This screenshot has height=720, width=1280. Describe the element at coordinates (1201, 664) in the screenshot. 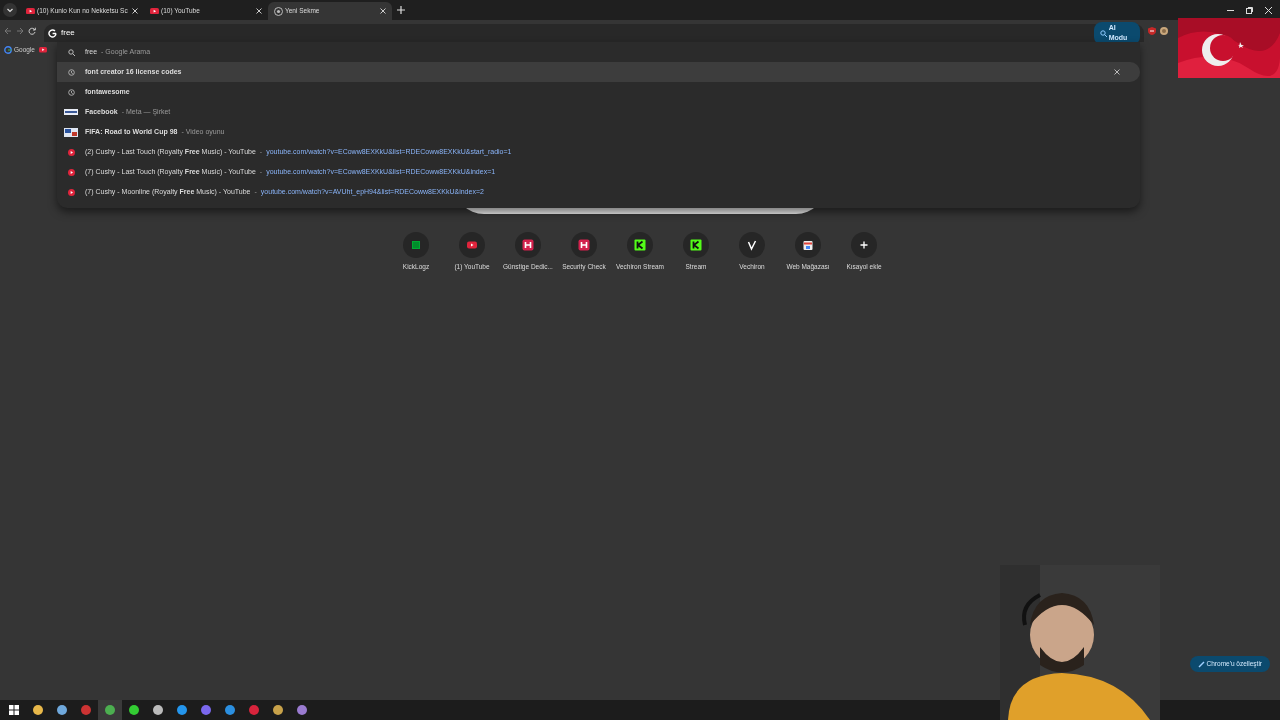

I see `pencil-icon` at that location.